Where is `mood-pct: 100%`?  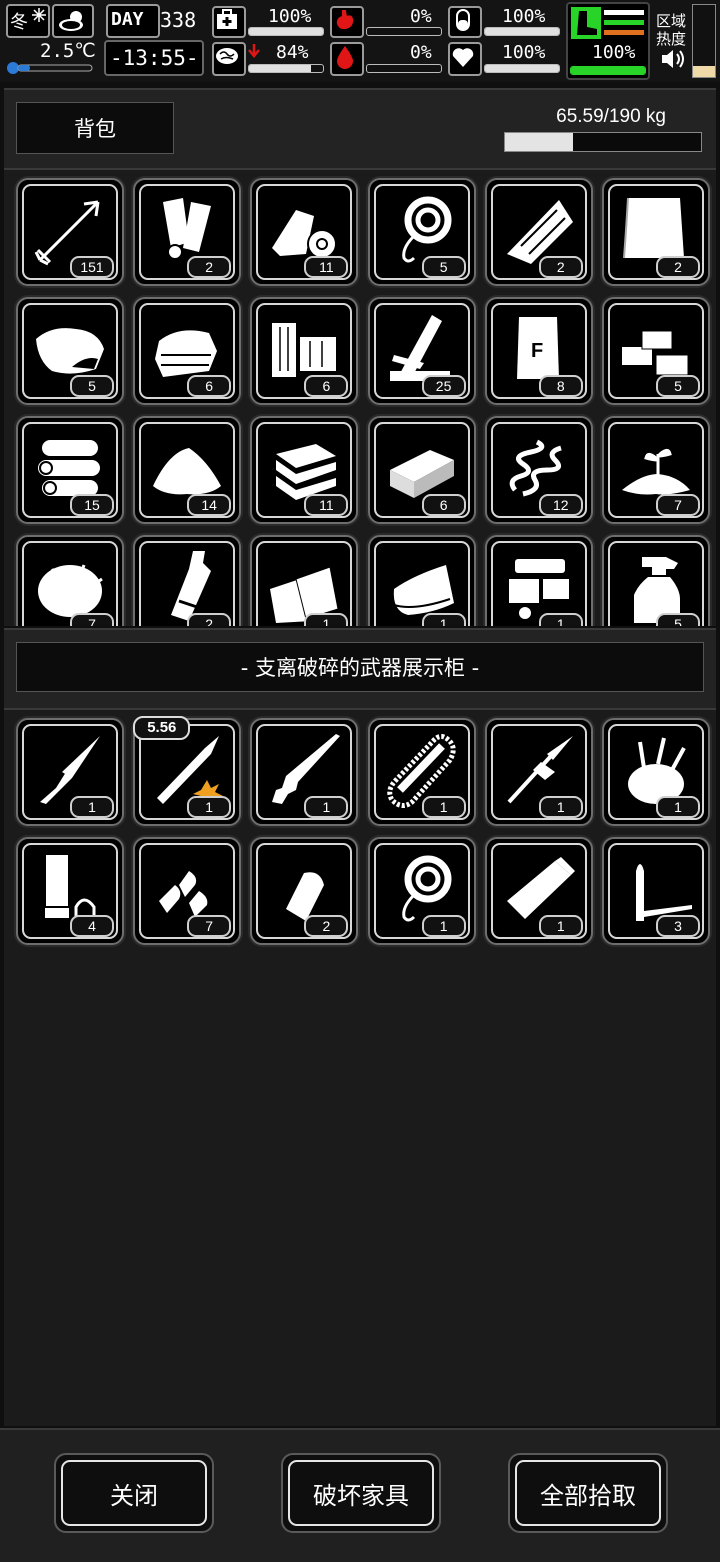 mood-pct: 100% is located at coordinates (524, 52).